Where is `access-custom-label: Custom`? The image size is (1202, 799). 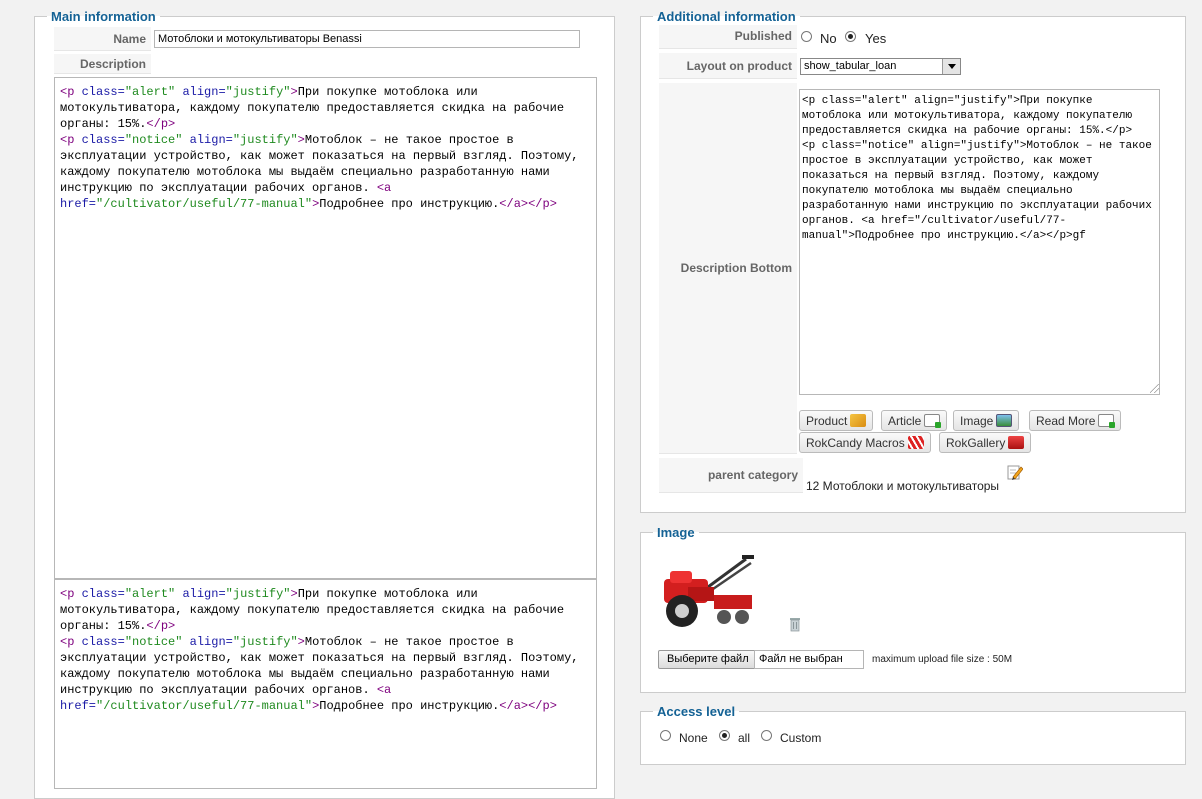
access-custom-label: Custom is located at coordinates (801, 738).